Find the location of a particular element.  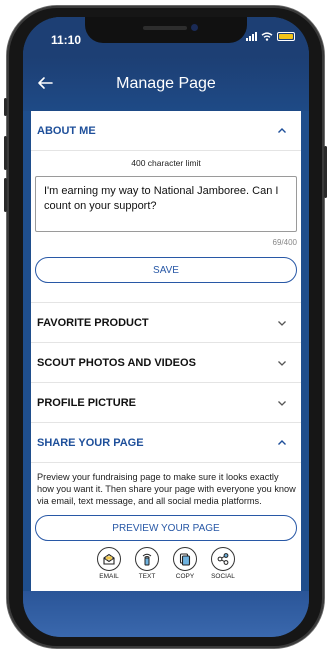

camera is located at coordinates (194, 27).